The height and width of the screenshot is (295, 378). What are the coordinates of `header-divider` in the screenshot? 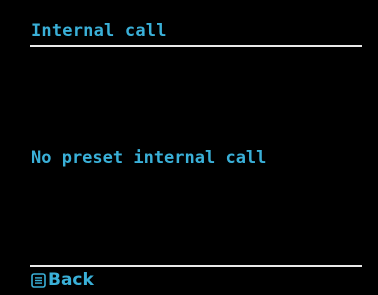 It's located at (196, 46).